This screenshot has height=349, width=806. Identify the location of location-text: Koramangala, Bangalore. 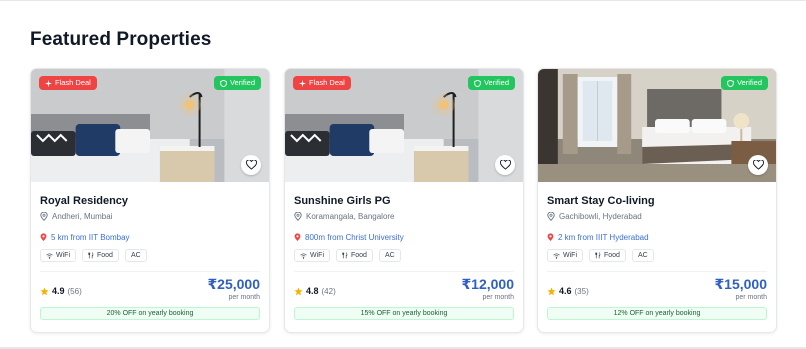
(350, 216).